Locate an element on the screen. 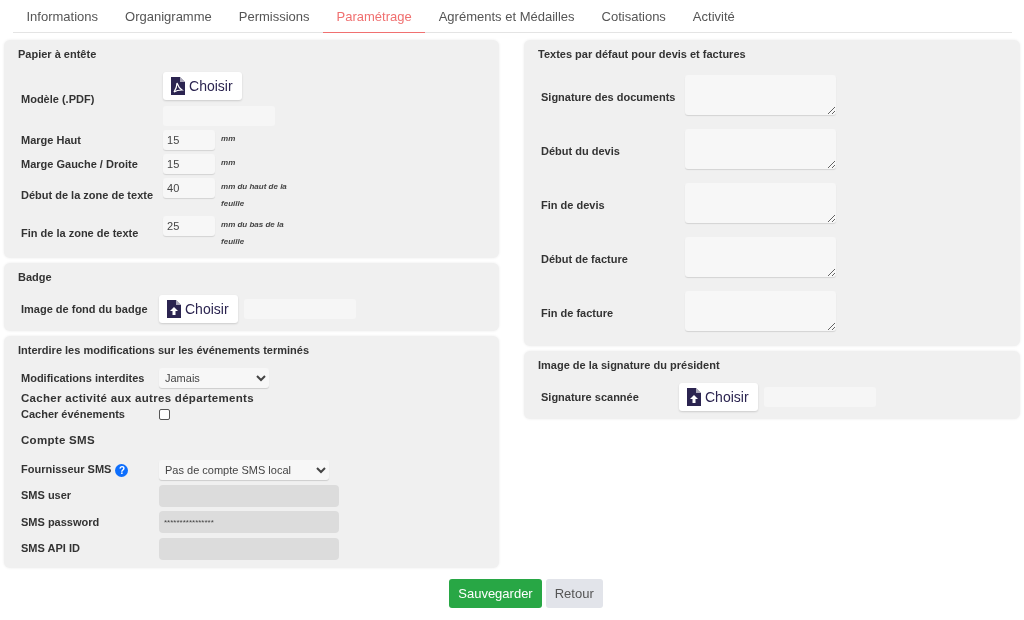 This screenshot has width=1024, height=620. field-label: Fin de devis is located at coordinates (573, 205).